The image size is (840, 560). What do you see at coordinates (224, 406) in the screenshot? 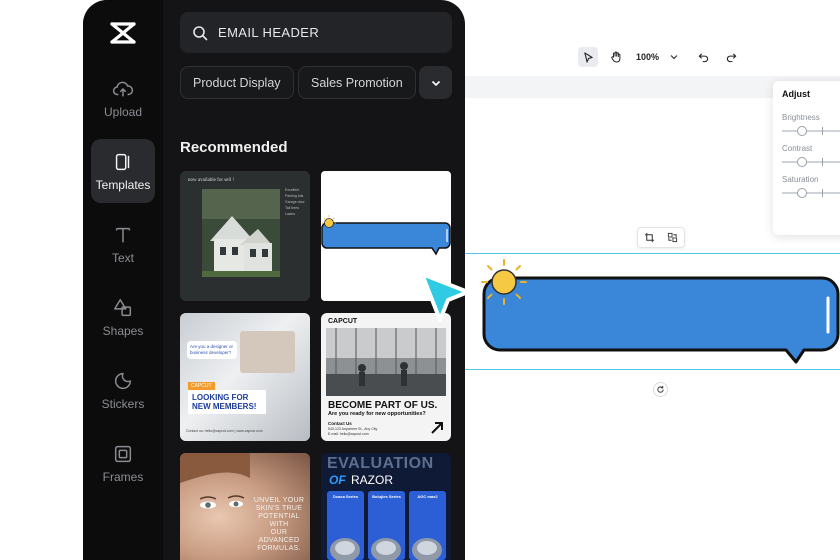
I see `recruit-headline-line2: NEW MEMBERS!` at bounding box center [224, 406].